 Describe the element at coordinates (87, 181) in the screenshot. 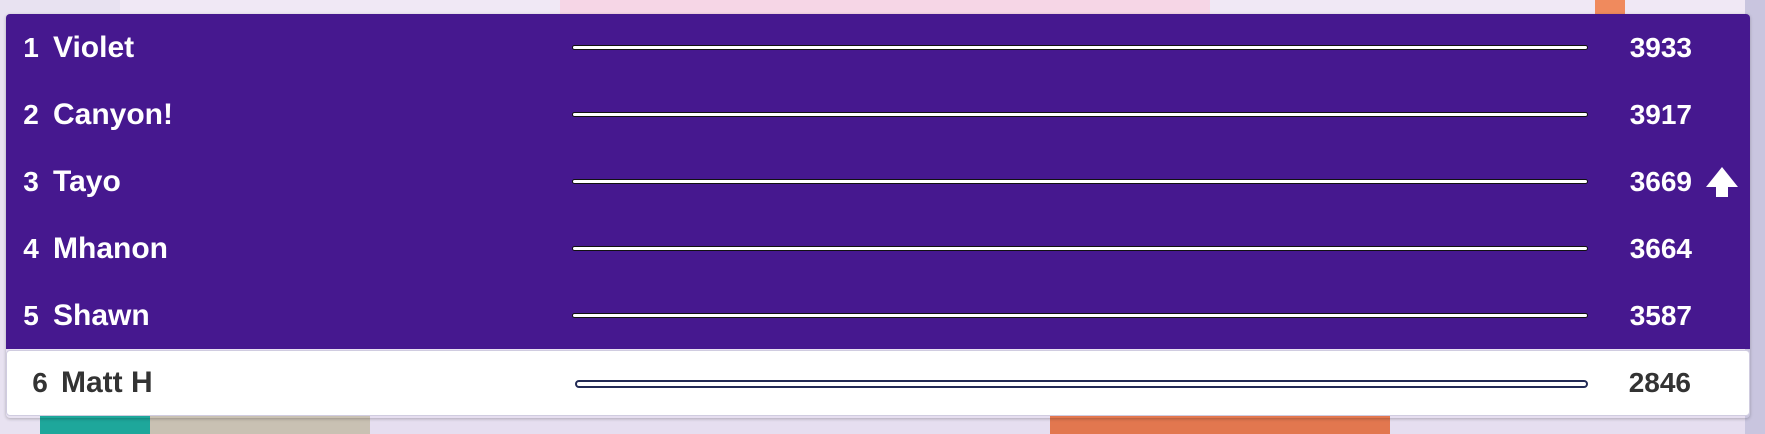

I see `player-name: Tayo` at that location.